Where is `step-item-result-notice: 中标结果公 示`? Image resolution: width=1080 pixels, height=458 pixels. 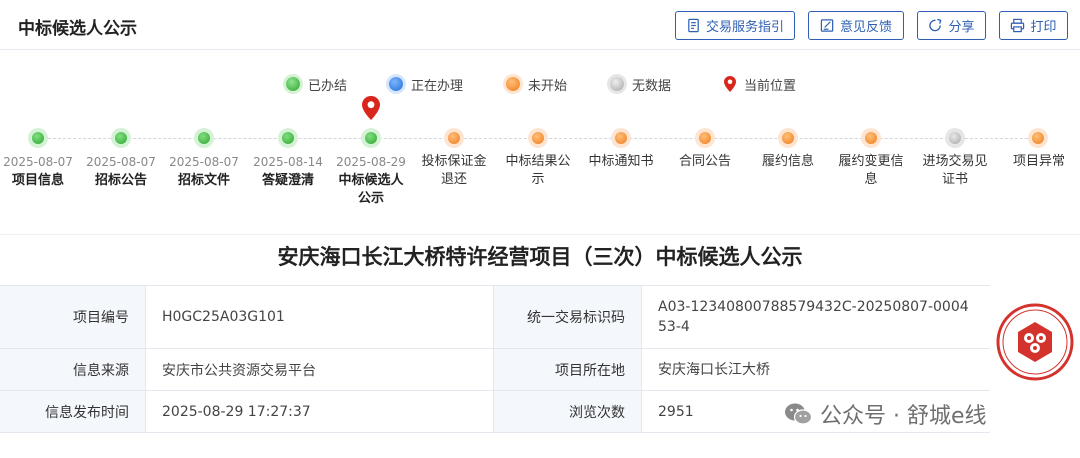
step-item-result-notice: 中标结果公 示 is located at coordinates (538, 171).